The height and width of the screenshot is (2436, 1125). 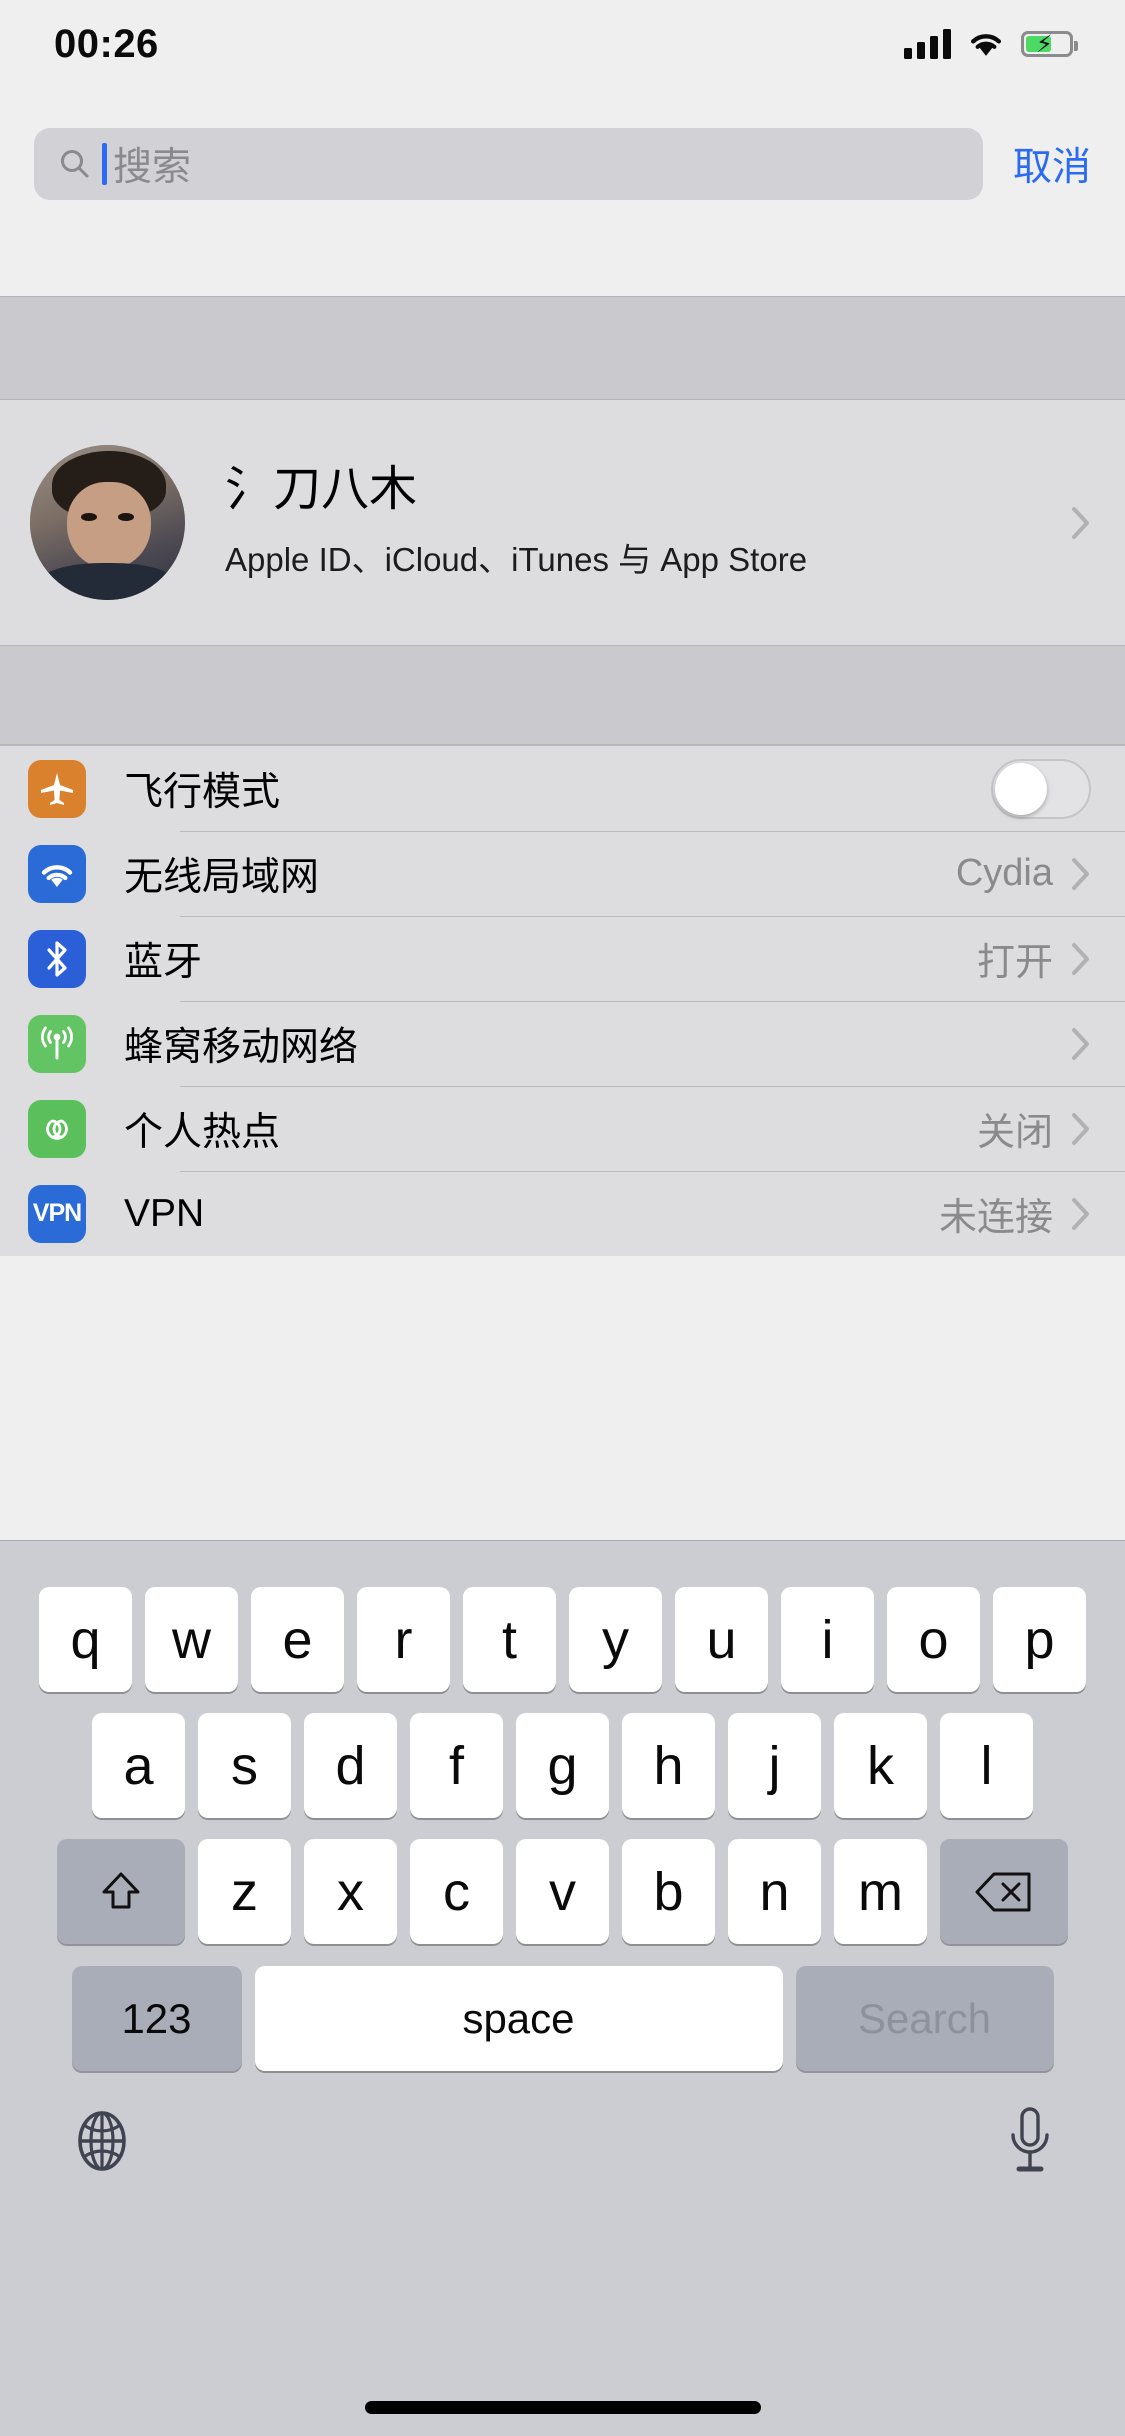 I want to click on settings-row-label: 蜂窝移动网络, so click(x=241, y=1047).